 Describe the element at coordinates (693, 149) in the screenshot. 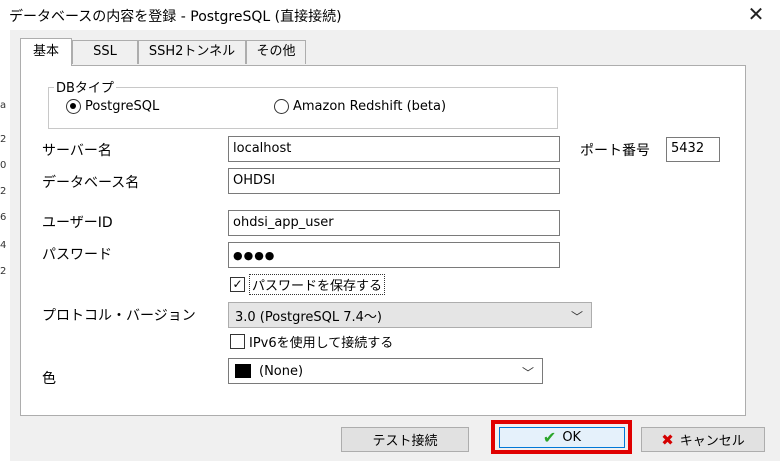

I see `port-input: 5432` at that location.